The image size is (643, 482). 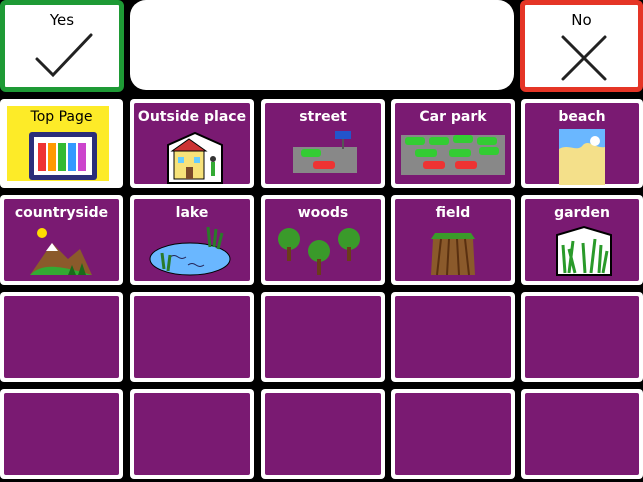 I want to click on street-button: street, so click(x=323, y=143).